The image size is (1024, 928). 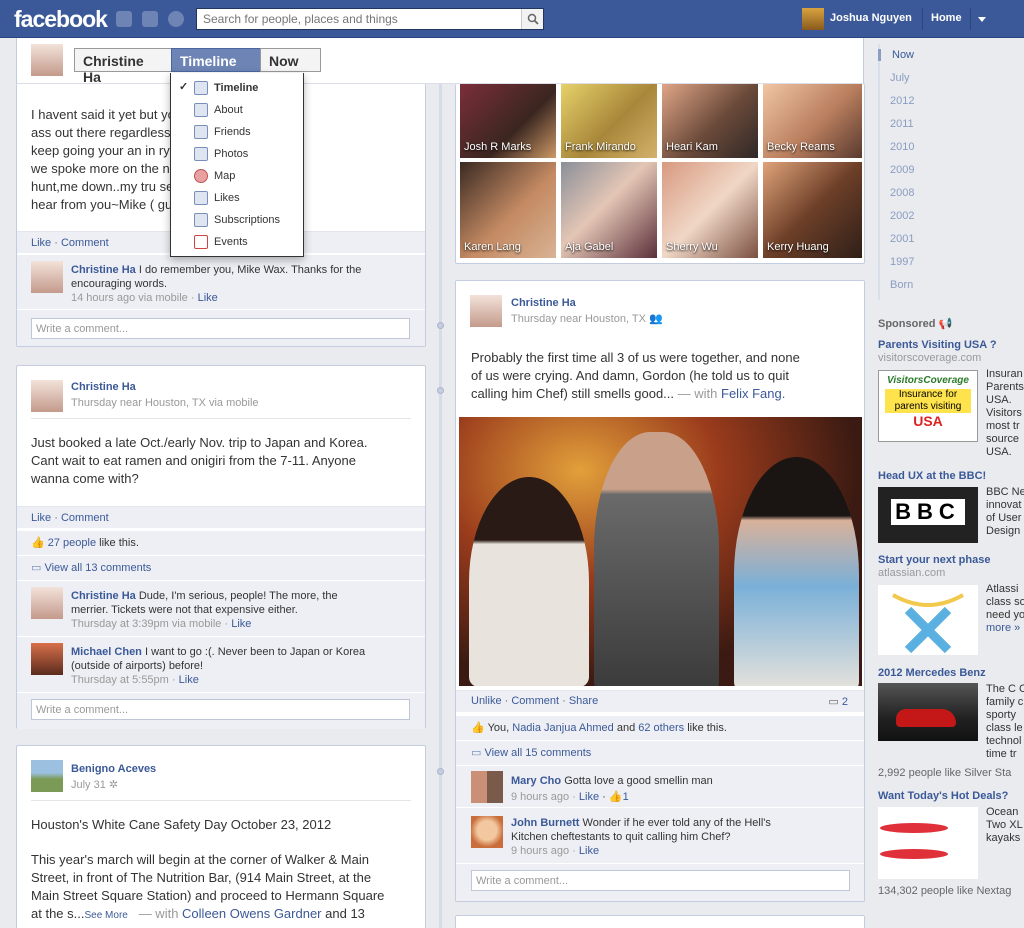 I want to click on menu-item-timeline: ✓ Timeline, so click(x=237, y=88).